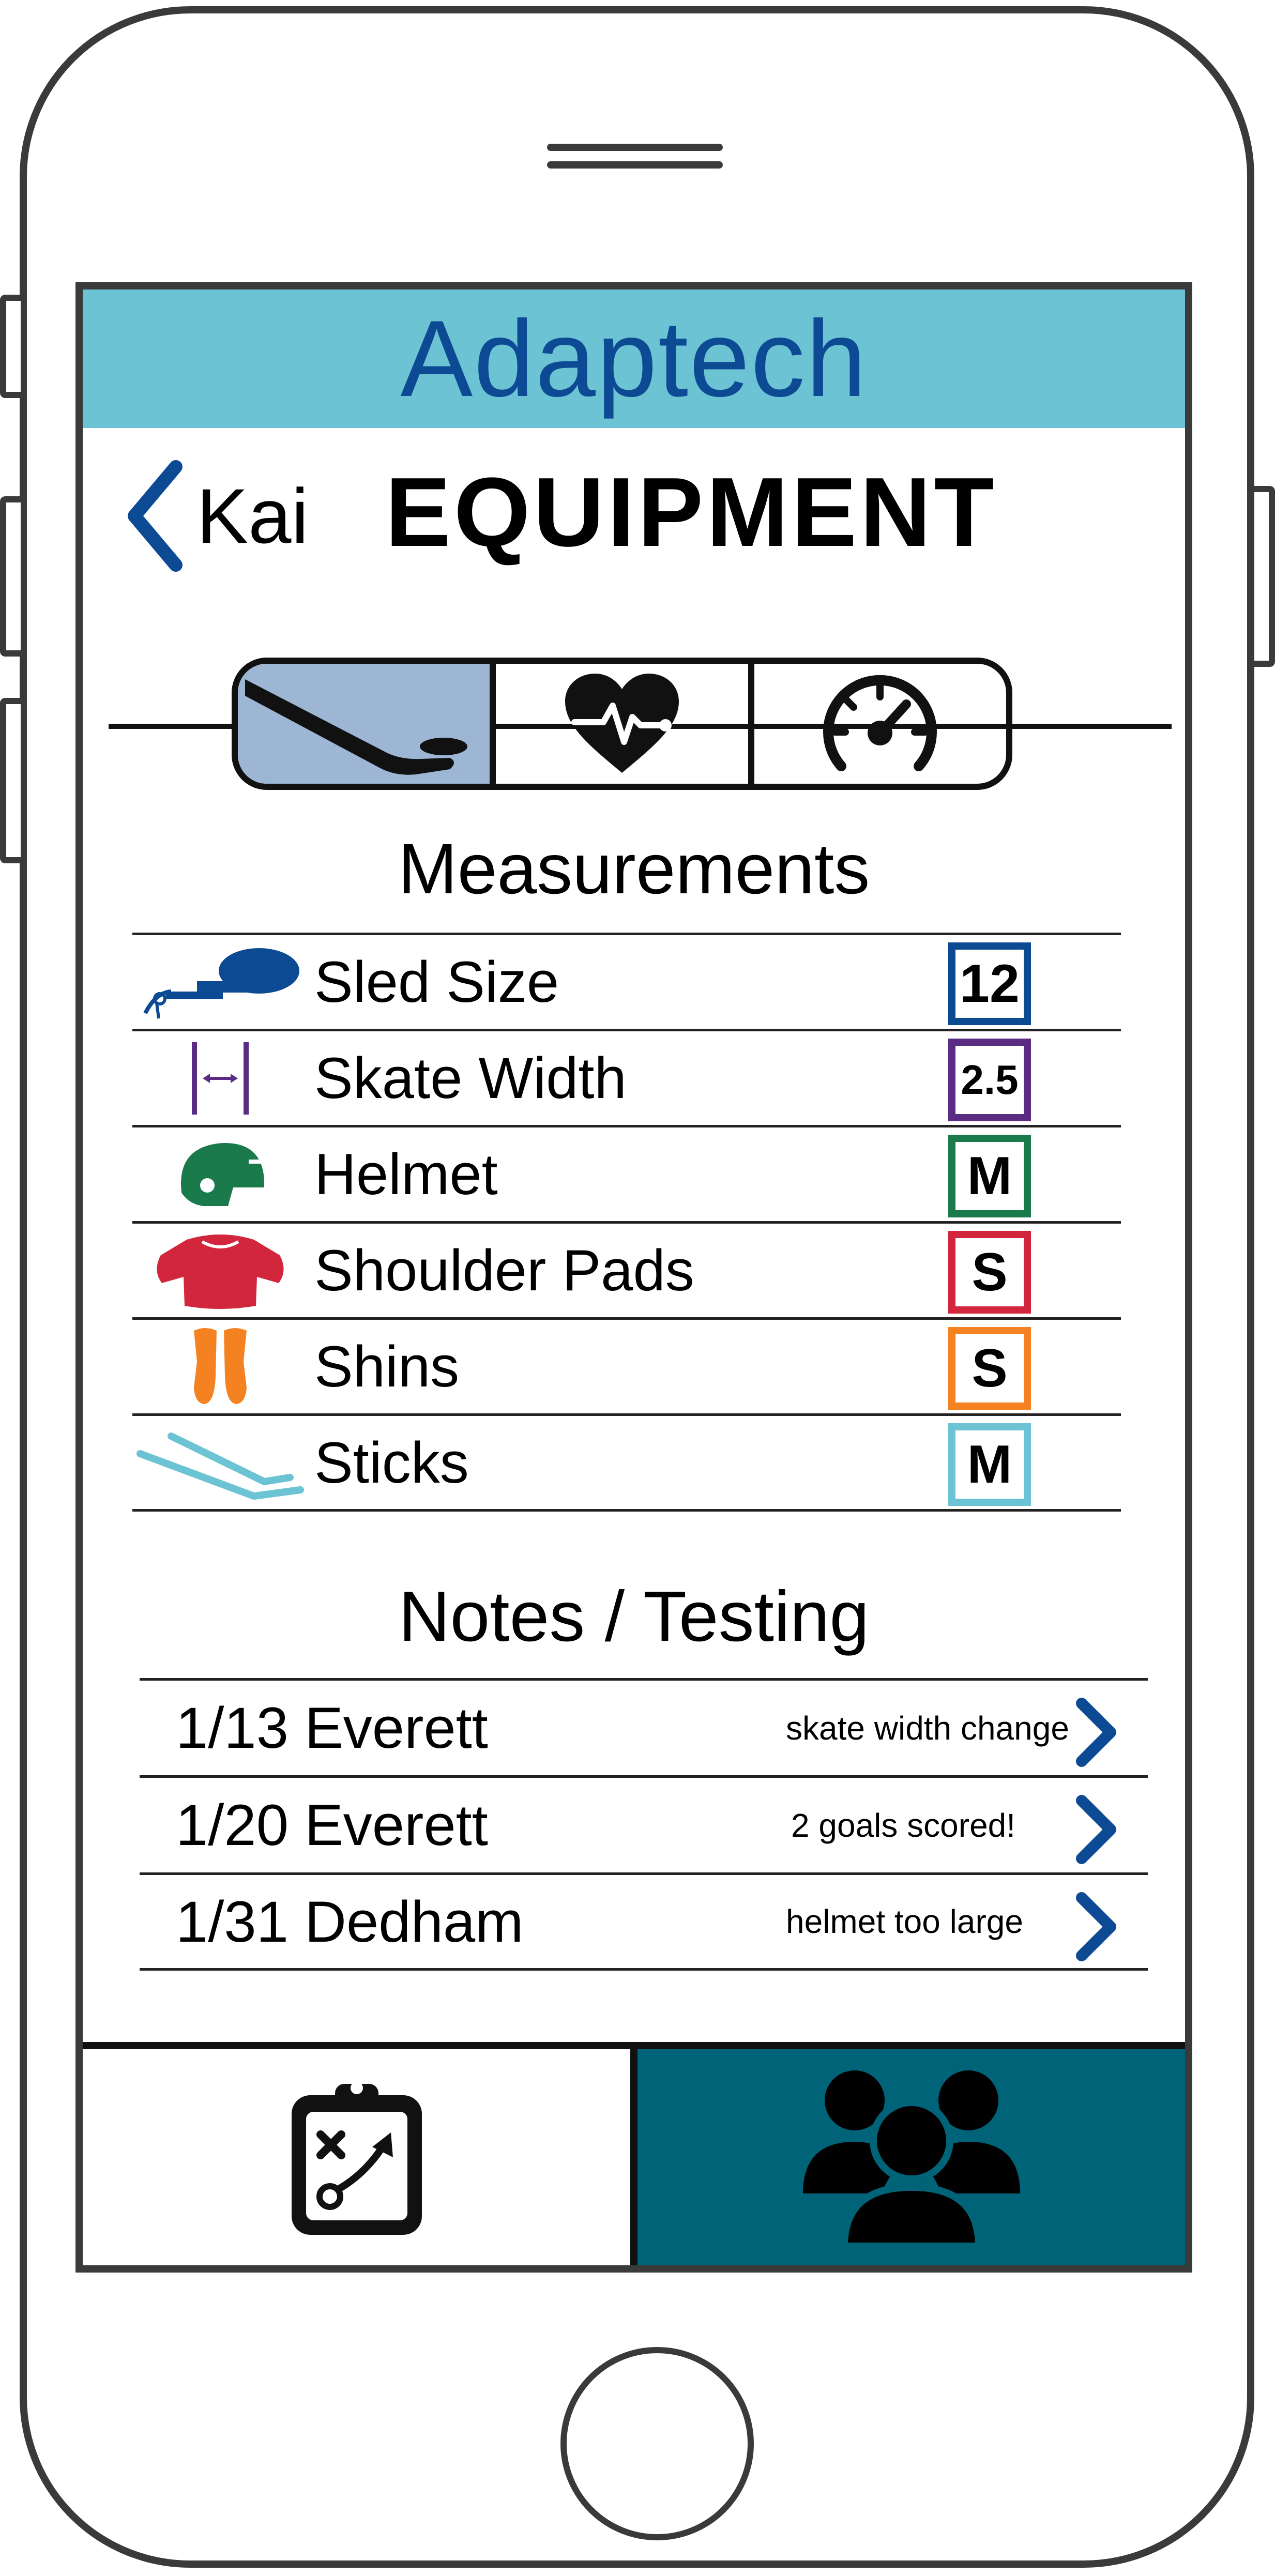 The height and width of the screenshot is (2576, 1275). Describe the element at coordinates (903, 1825) in the screenshot. I see `note-text: 2 goals scored!` at that location.